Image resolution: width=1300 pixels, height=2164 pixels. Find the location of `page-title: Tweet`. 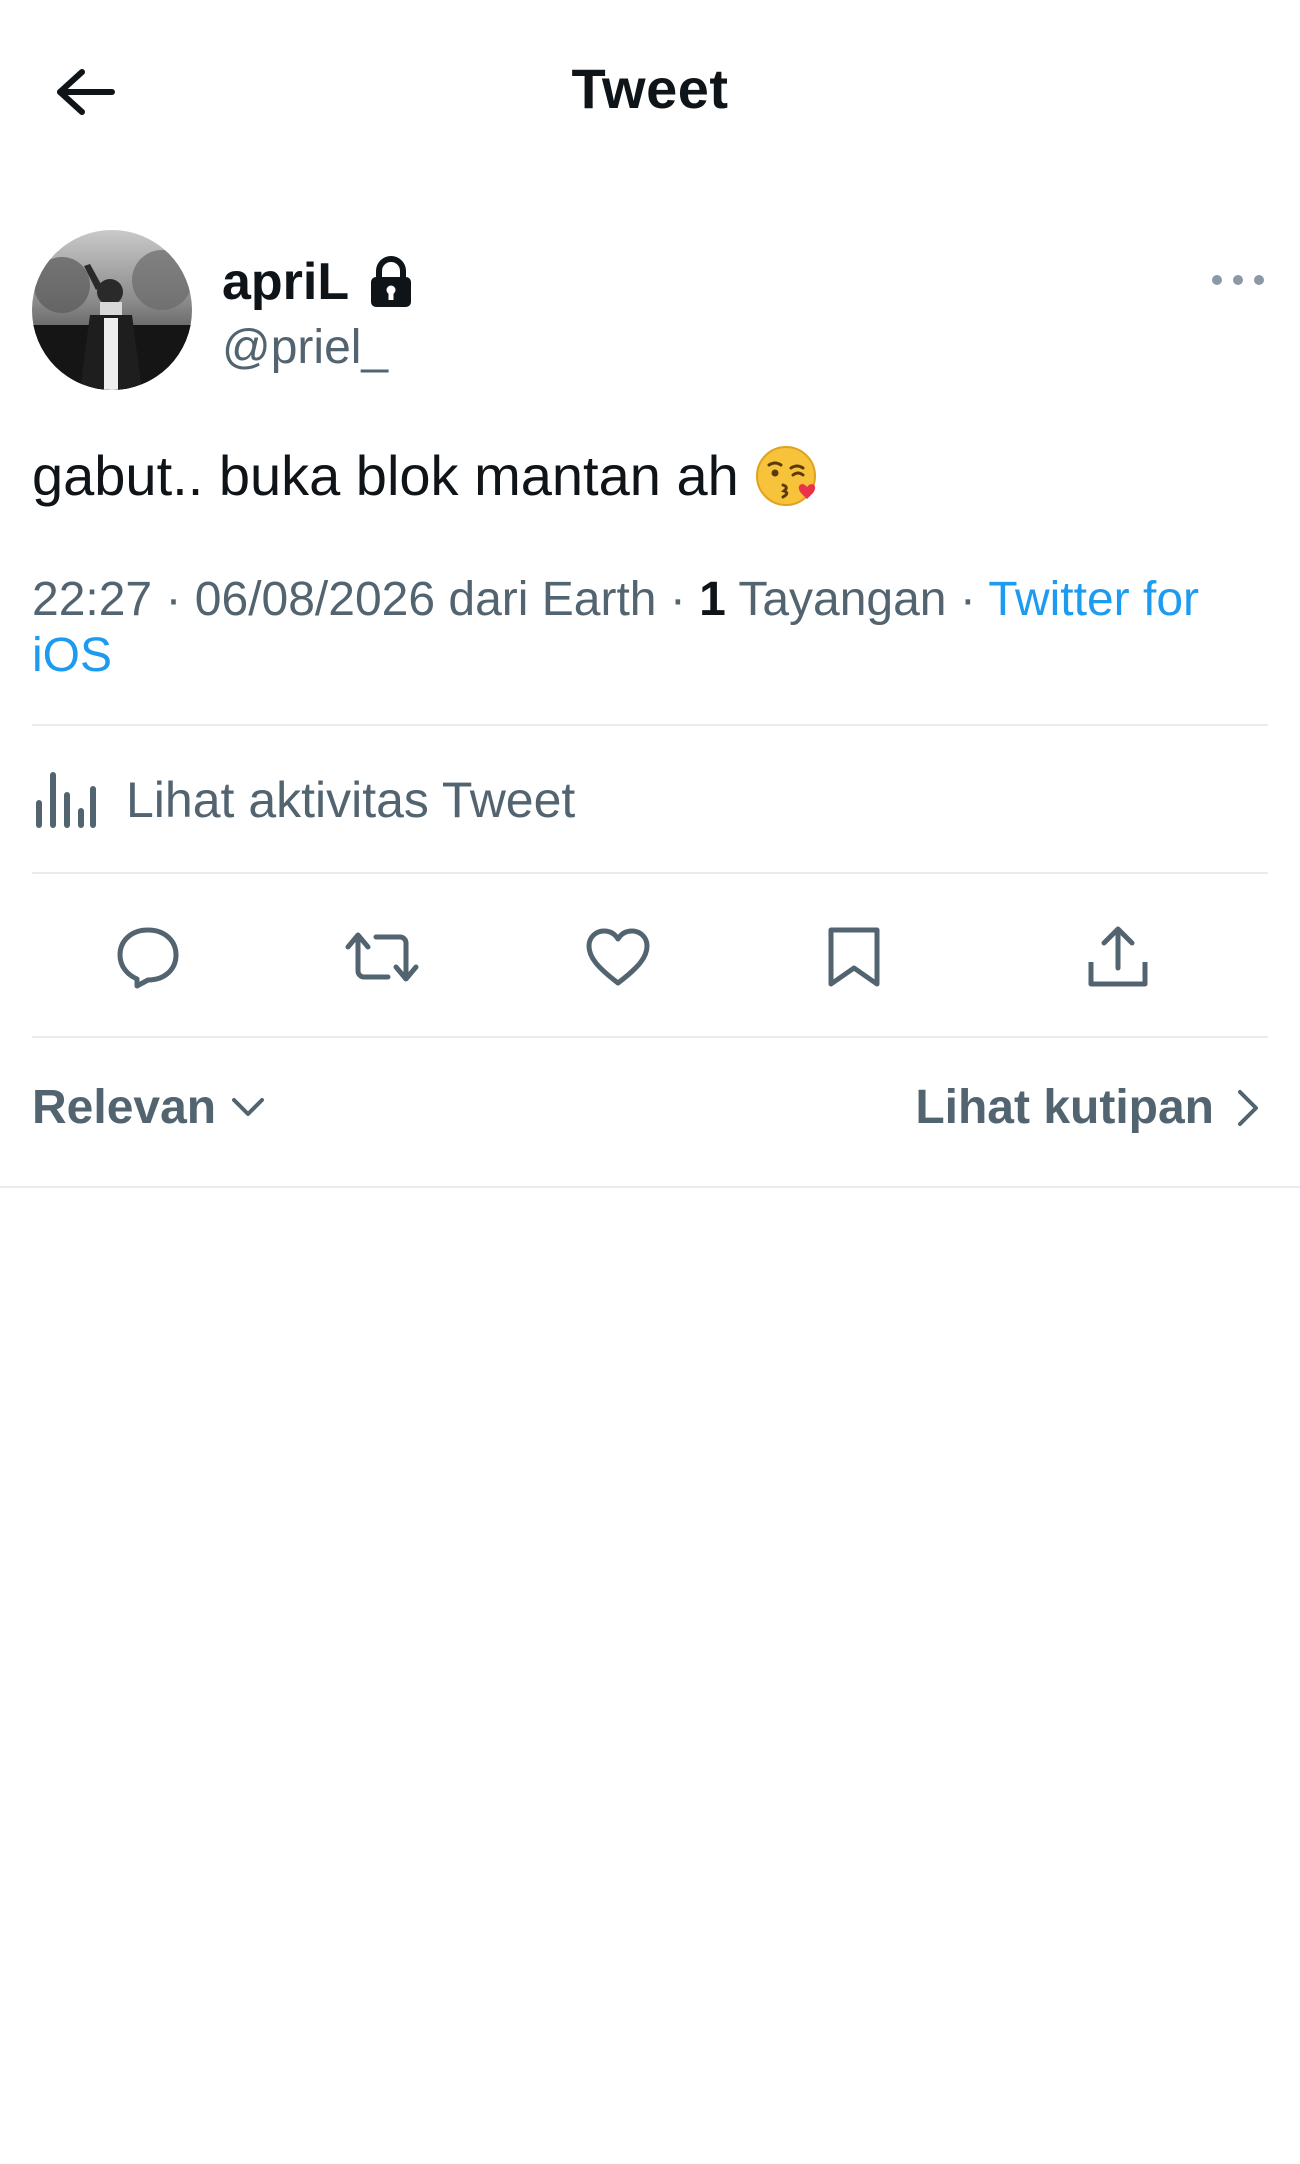

page-title: Tweet is located at coordinates (650, 88).